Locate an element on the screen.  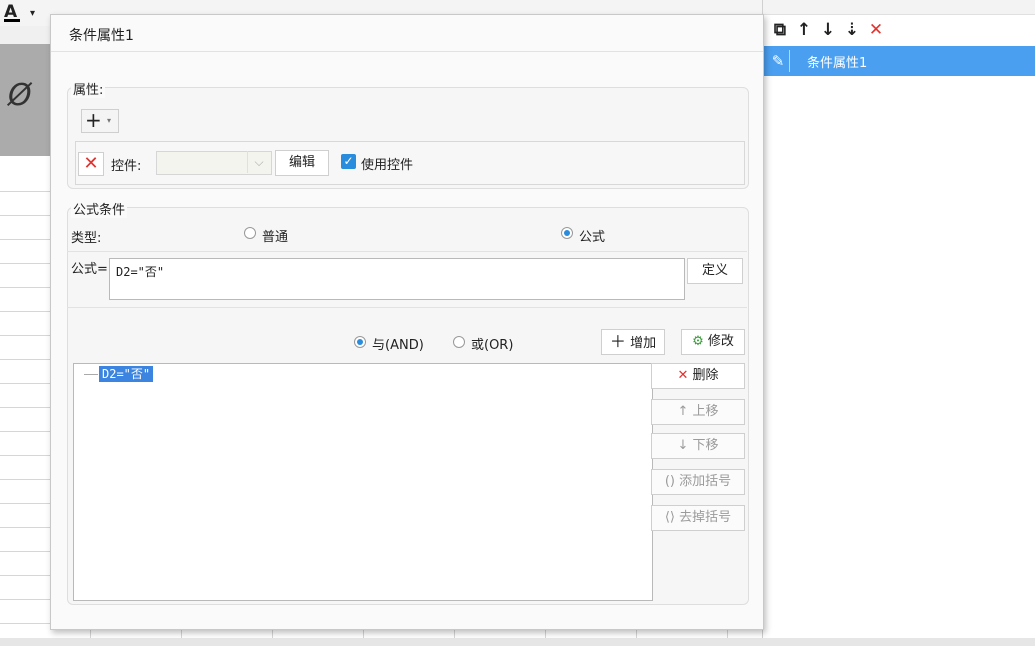
delete-label: 删除 is located at coordinates (705, 375).